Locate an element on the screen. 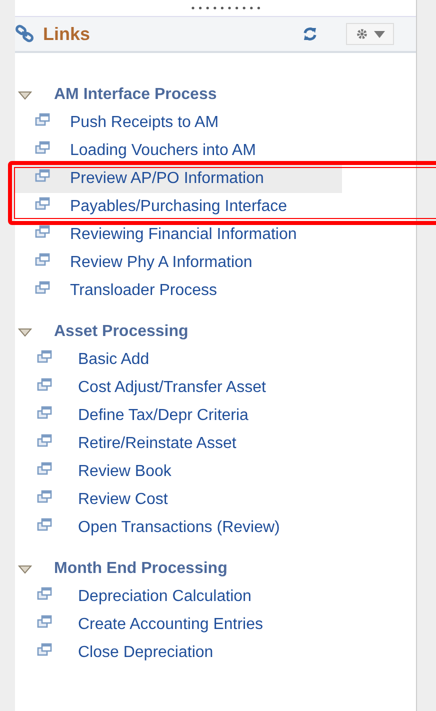  link-item: Reviewing Financial Information is located at coordinates (178, 235).